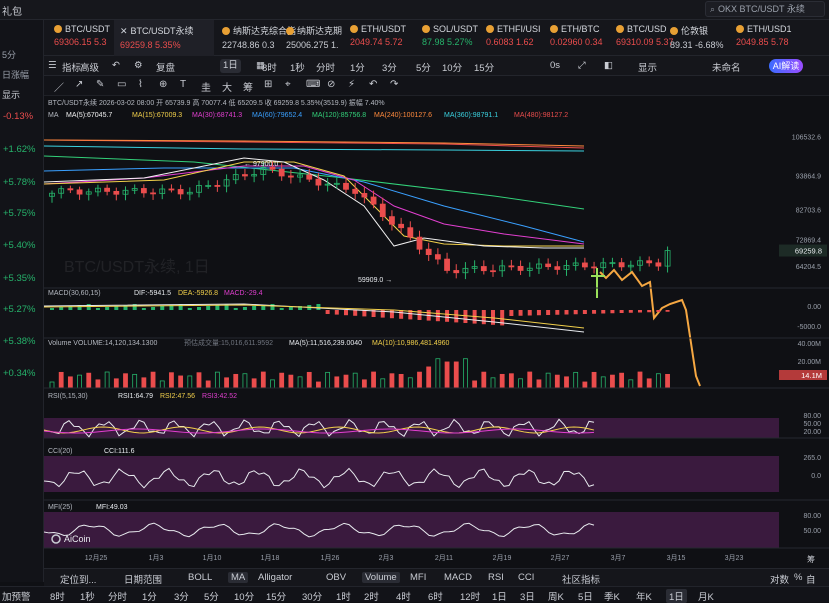 This screenshot has width=829, height=603. Describe the element at coordinates (12, 10) in the screenshot. I see `gift-label: 礼包` at that location.